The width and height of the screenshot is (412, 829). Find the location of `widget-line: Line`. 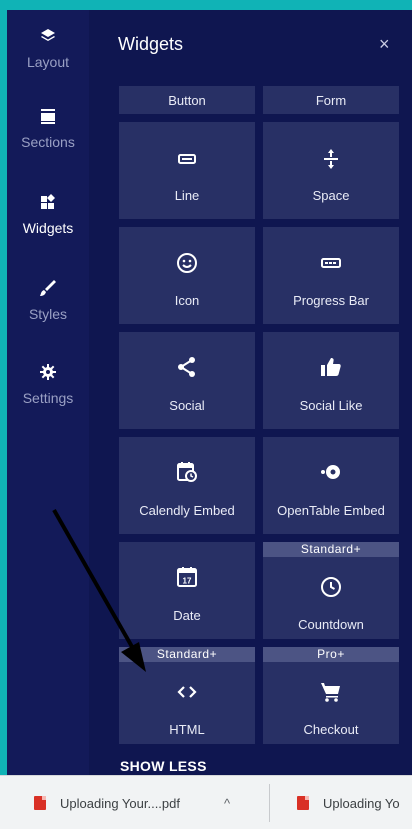

widget-line: Line is located at coordinates (187, 170).